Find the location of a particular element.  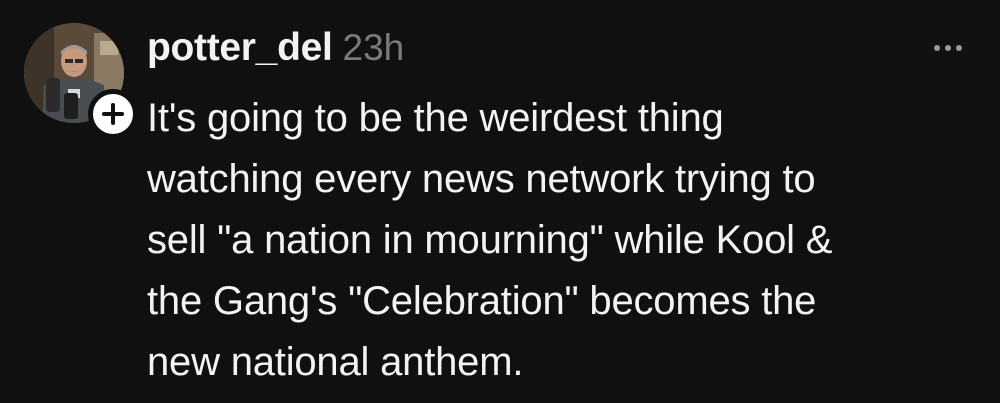

follow-button is located at coordinates (113, 114).